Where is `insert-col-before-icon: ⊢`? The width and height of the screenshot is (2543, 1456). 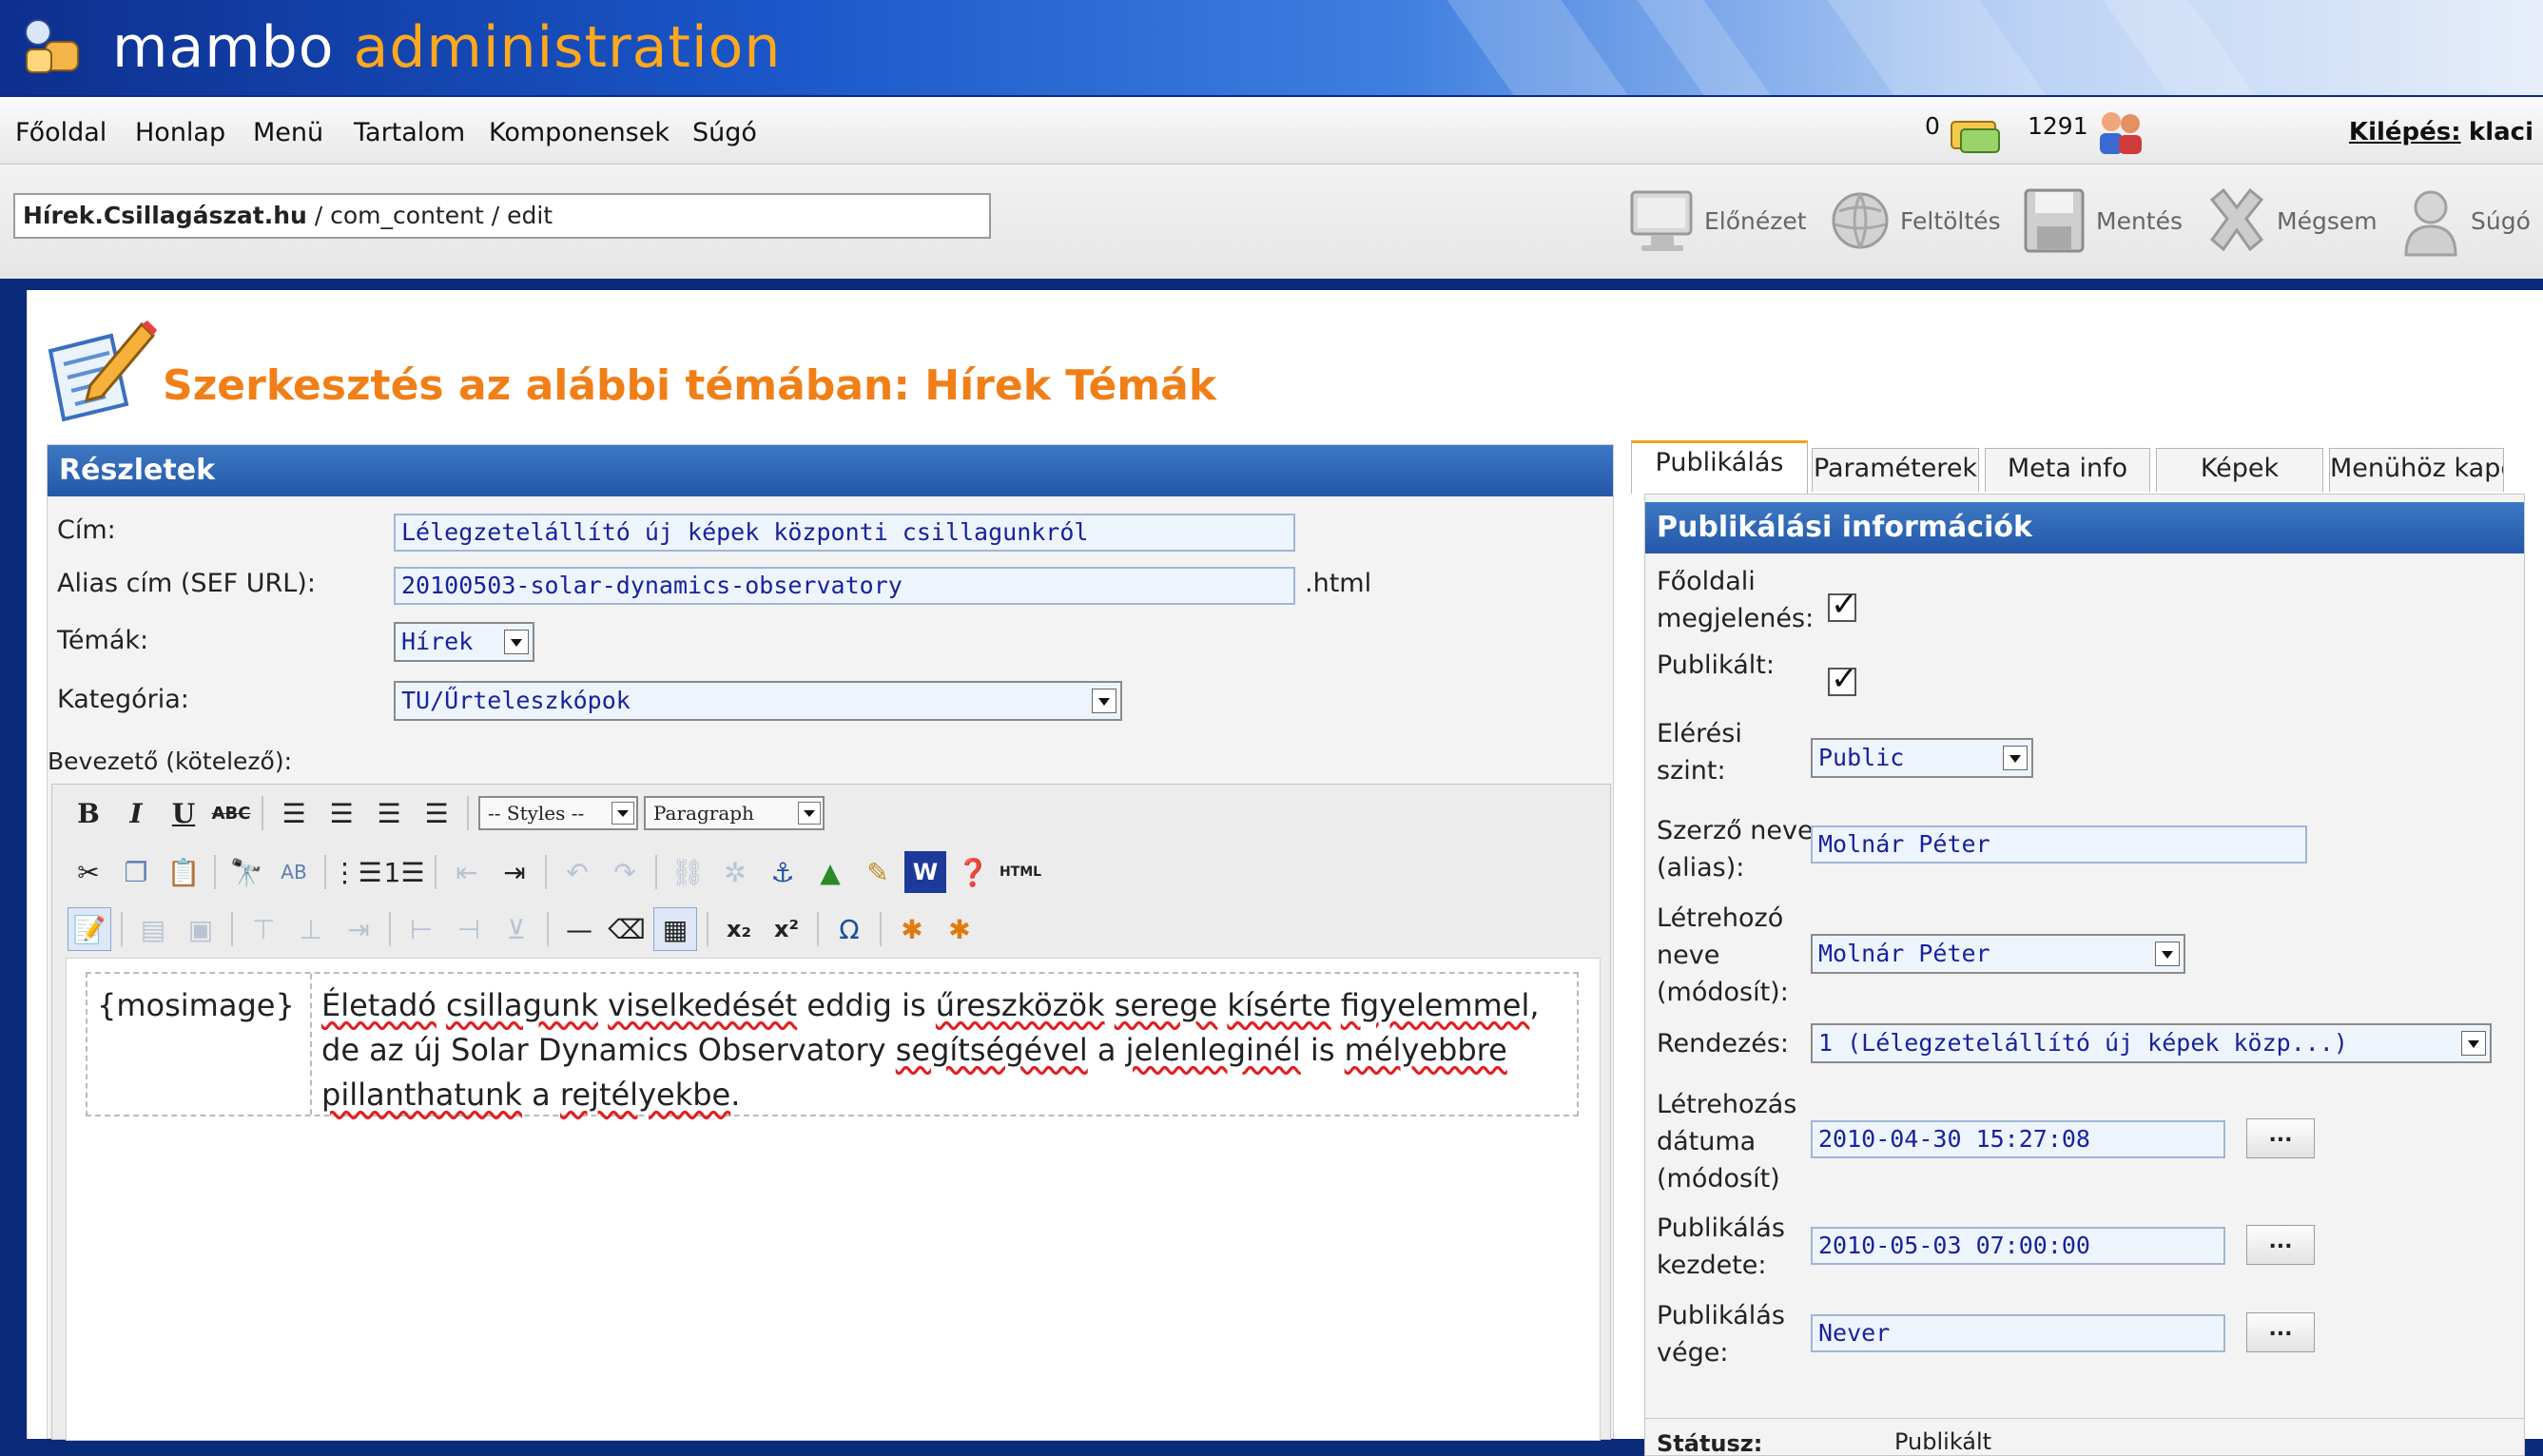
insert-col-before-icon: ⊢ is located at coordinates (421, 929).